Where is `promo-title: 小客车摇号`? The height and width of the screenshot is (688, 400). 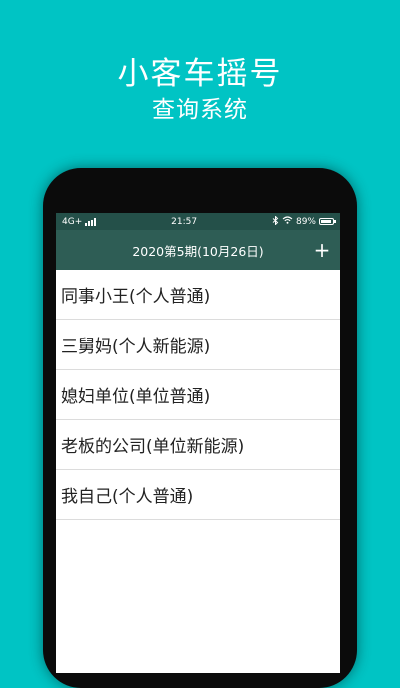
promo-title: 小客车摇号 is located at coordinates (200, 74).